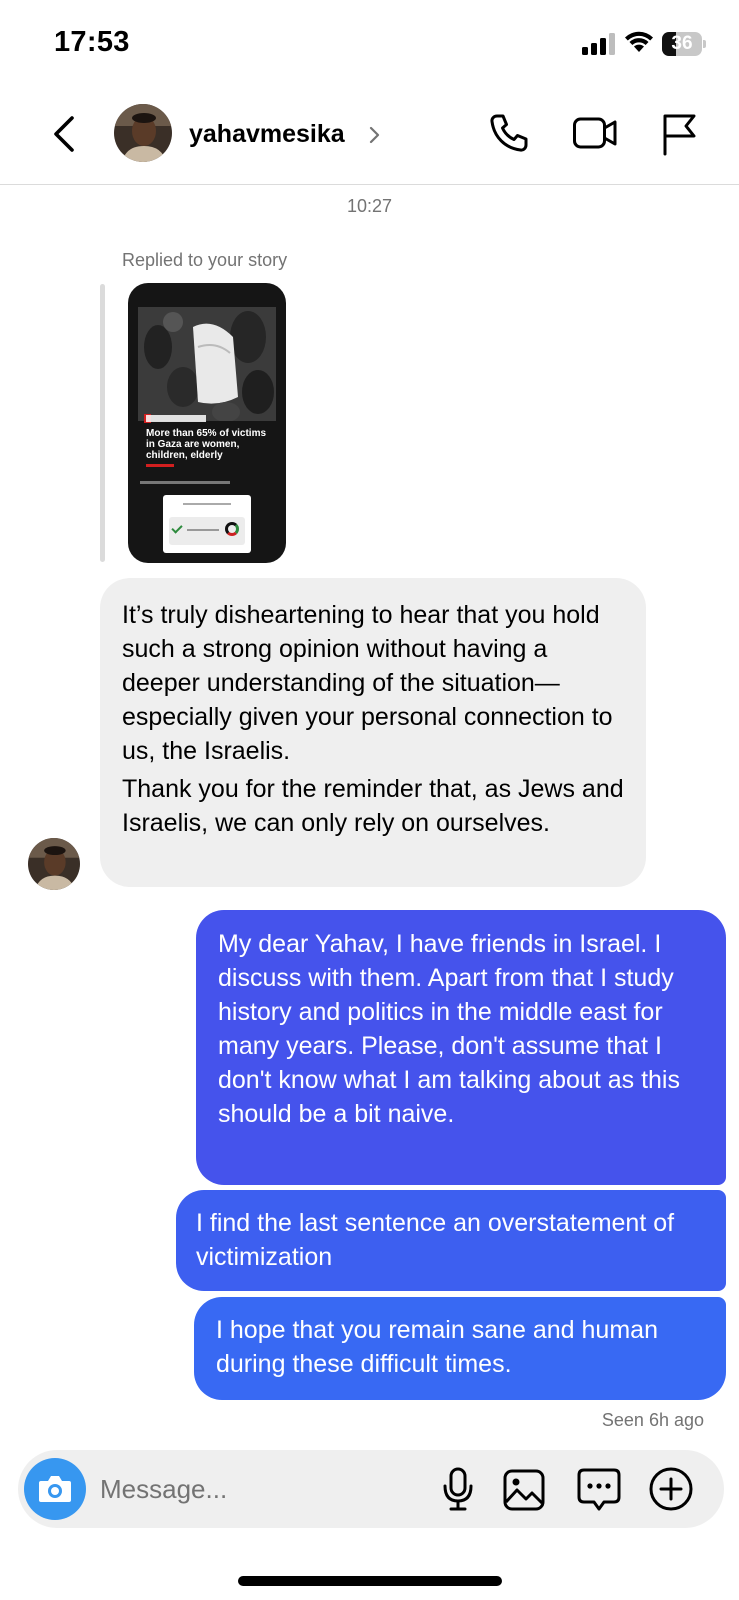 This screenshot has height=1600, width=739. Describe the element at coordinates (207, 364) in the screenshot. I see `story-photo` at that location.